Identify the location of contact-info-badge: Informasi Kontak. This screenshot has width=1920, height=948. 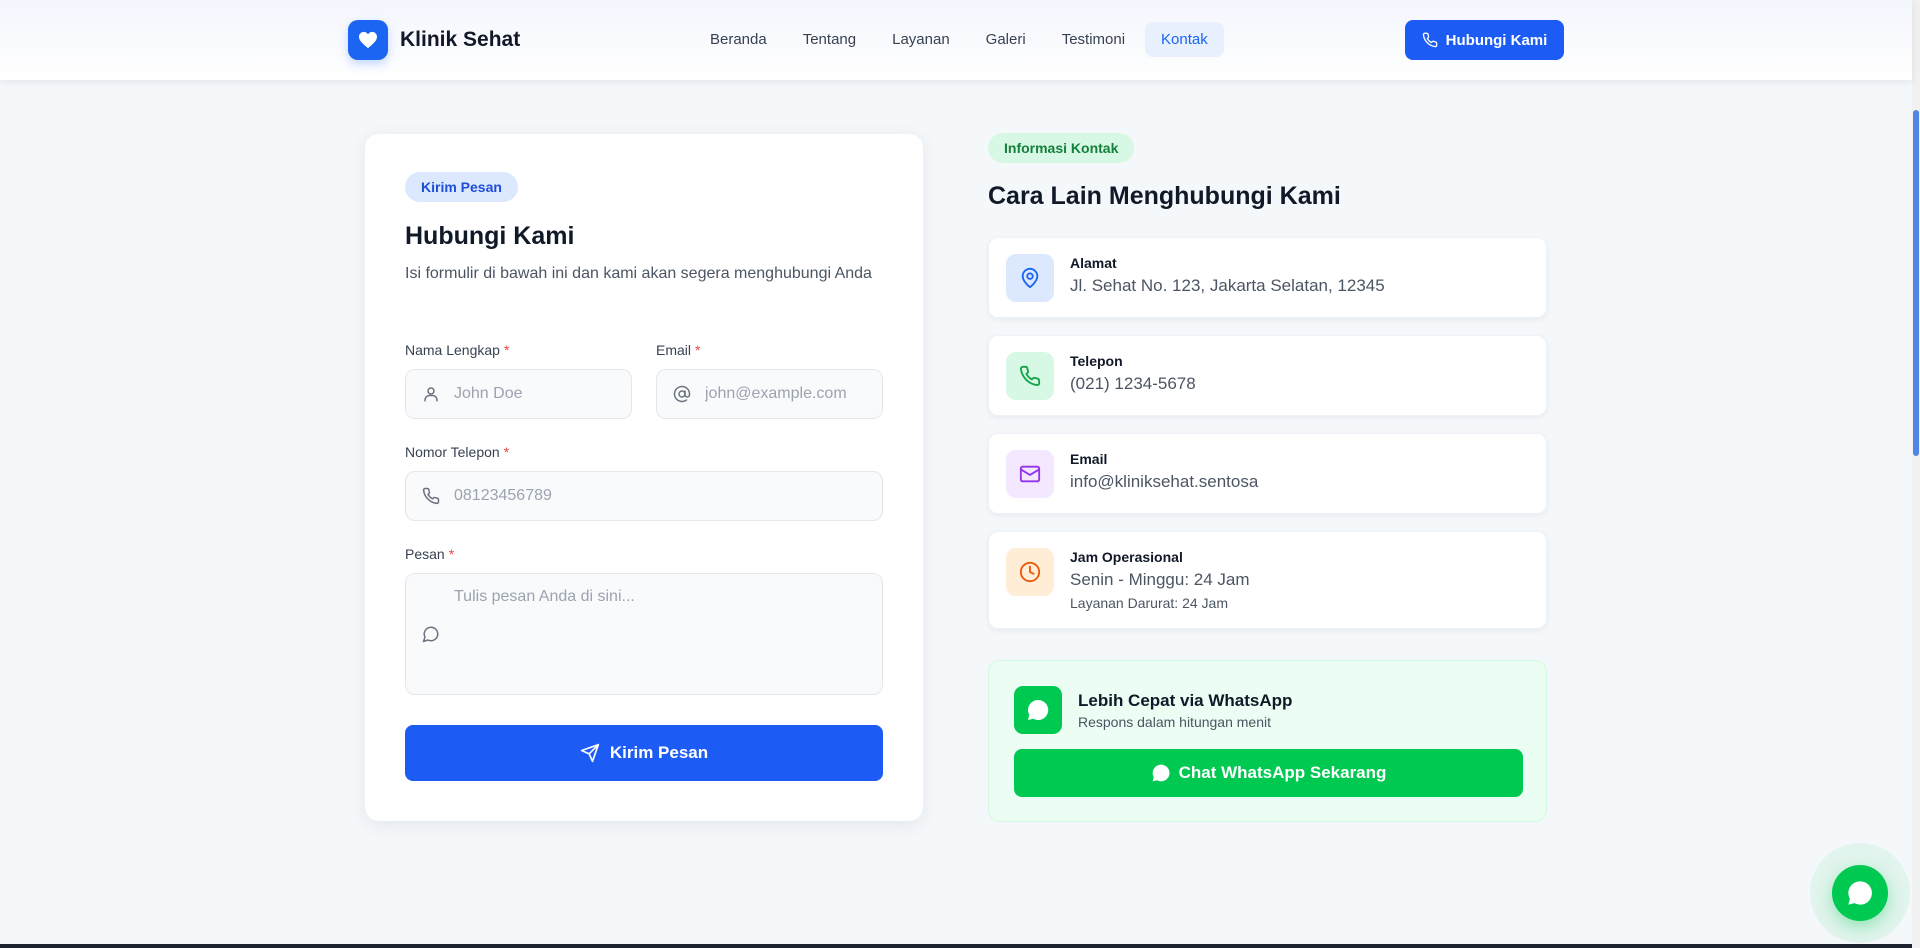
(1061, 148).